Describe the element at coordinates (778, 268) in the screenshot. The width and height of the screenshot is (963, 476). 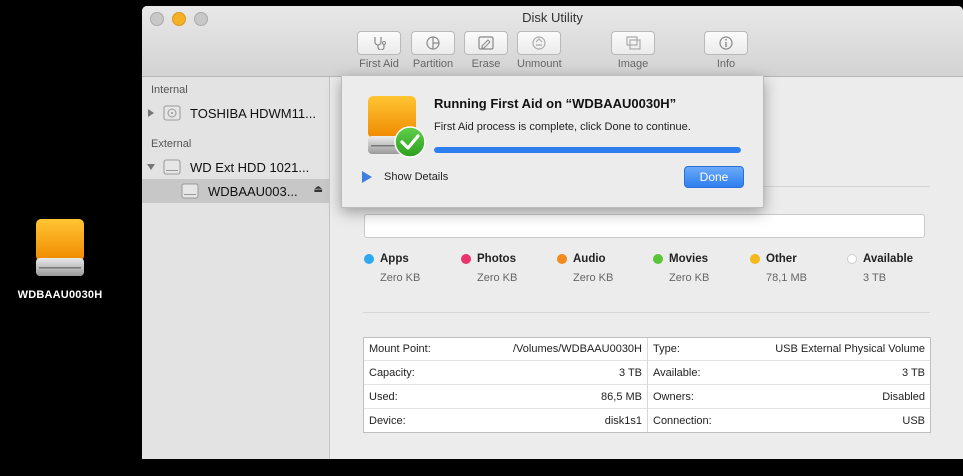
I see `legend-other: Other 78,1 MB` at that location.